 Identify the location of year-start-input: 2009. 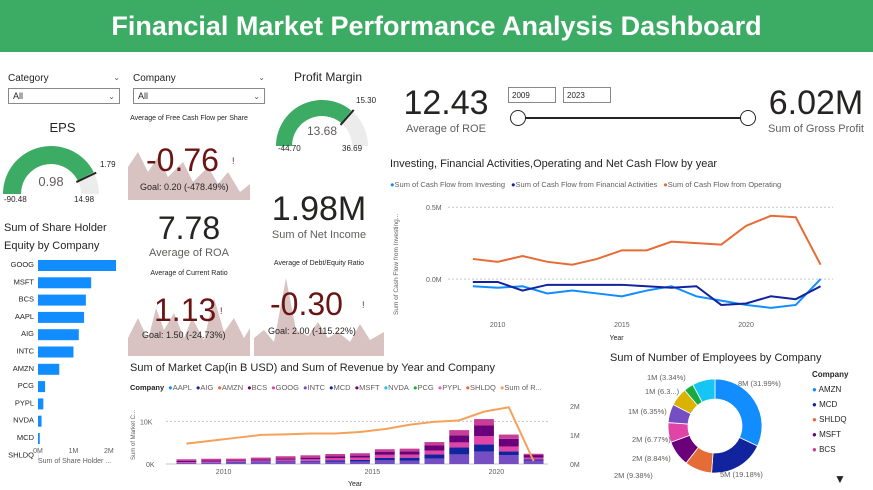
(532, 95).